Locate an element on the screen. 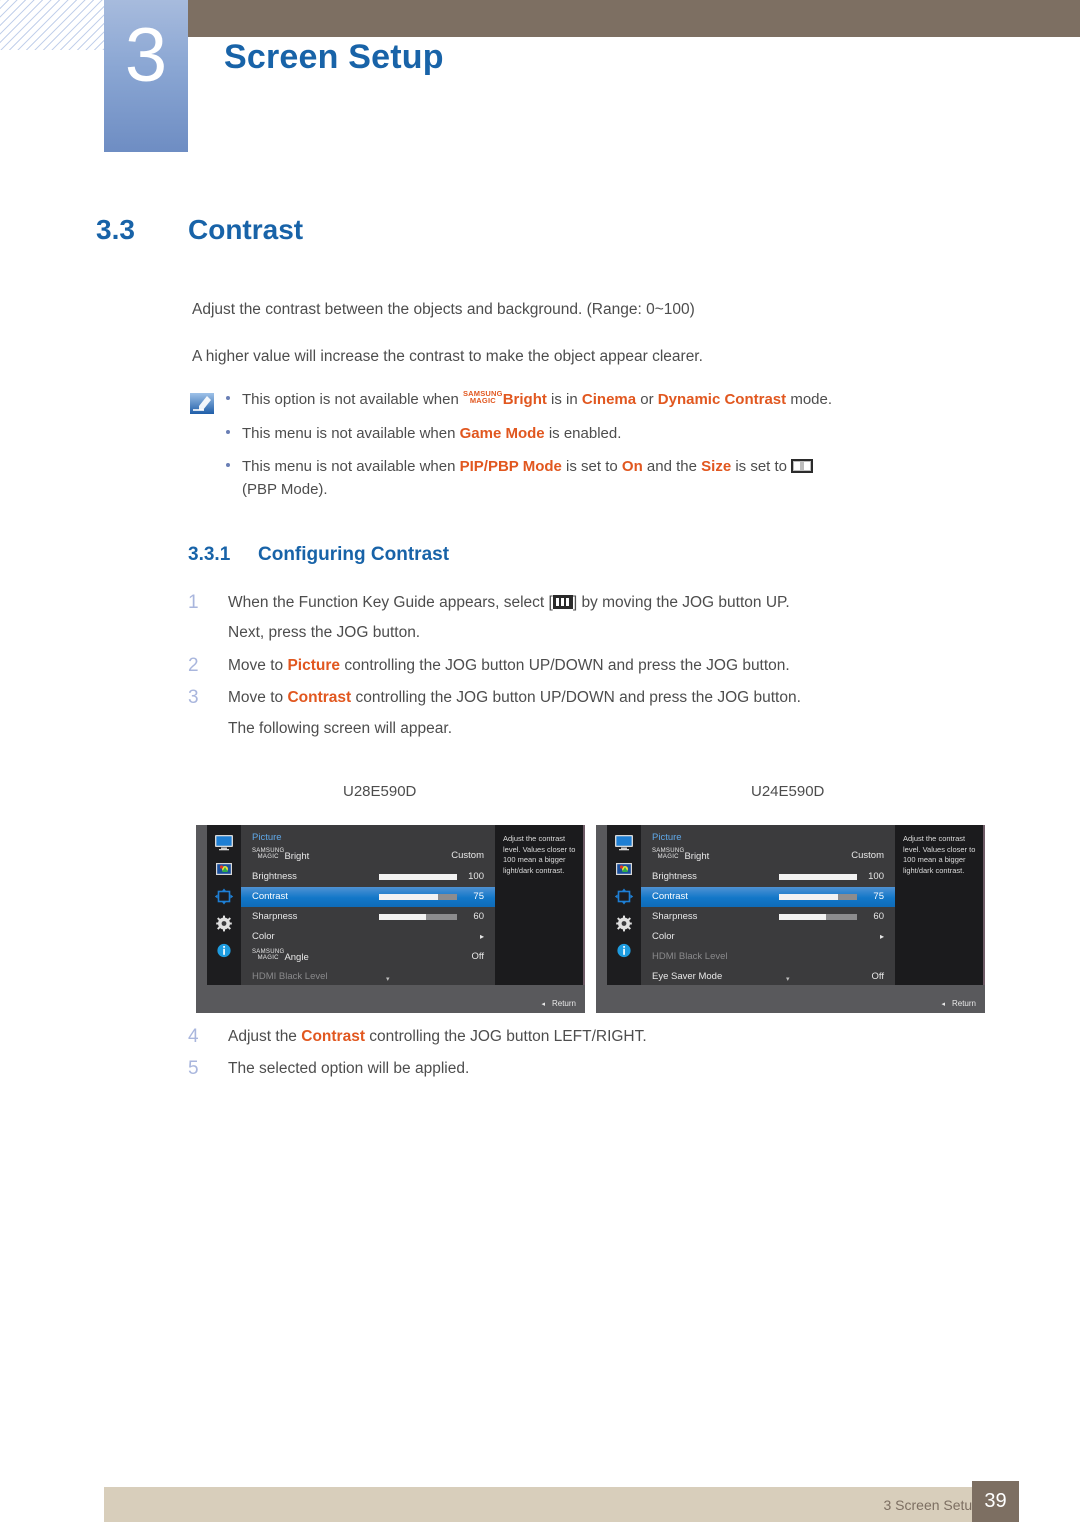  step-subtext: The following screen will appear. is located at coordinates (340, 728).